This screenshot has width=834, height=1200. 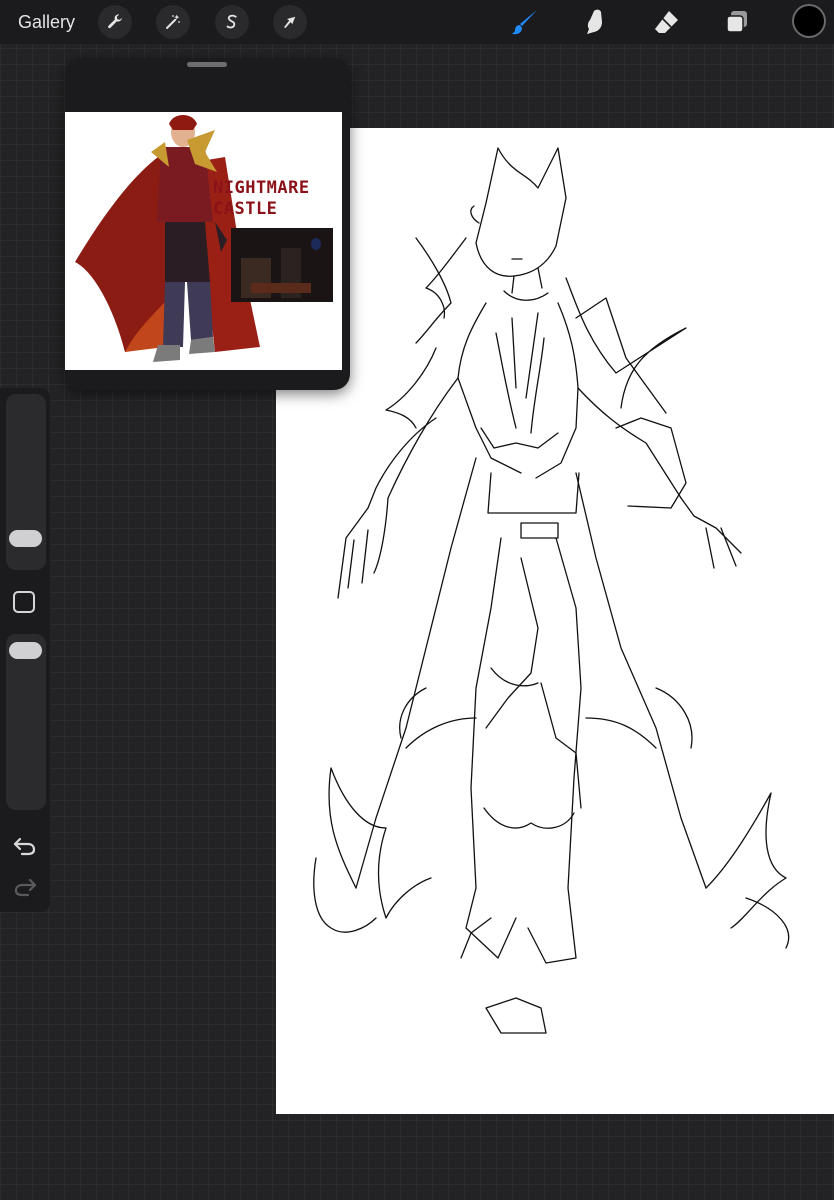 I want to click on gallery-button: Gallery, so click(x=46, y=22).